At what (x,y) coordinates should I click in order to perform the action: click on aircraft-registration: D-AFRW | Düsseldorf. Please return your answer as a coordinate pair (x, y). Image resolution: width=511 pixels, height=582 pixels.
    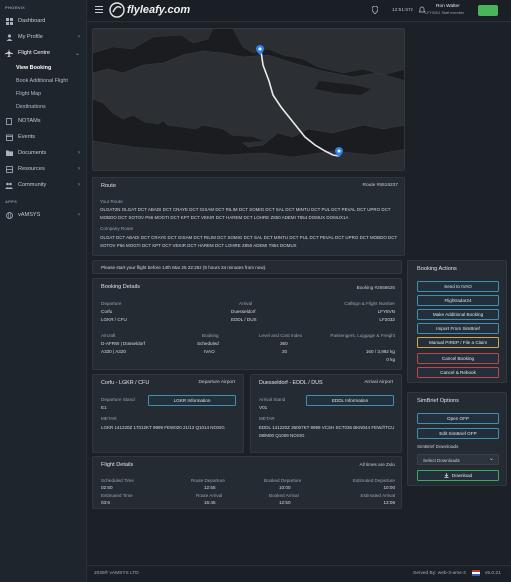
    Looking at the image, I should click on (123, 343).